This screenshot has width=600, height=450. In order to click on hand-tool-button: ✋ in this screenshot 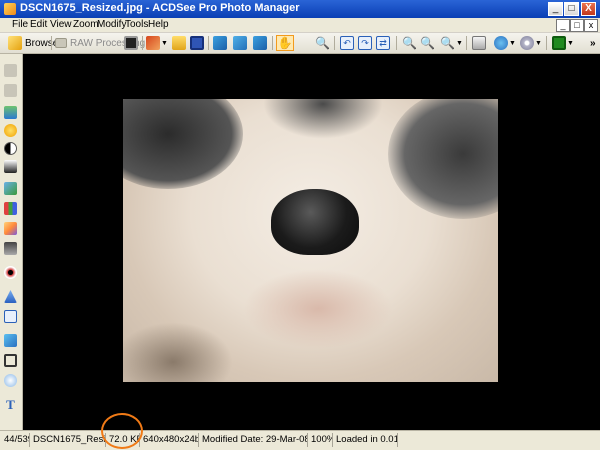, I will do `click(285, 43)`.